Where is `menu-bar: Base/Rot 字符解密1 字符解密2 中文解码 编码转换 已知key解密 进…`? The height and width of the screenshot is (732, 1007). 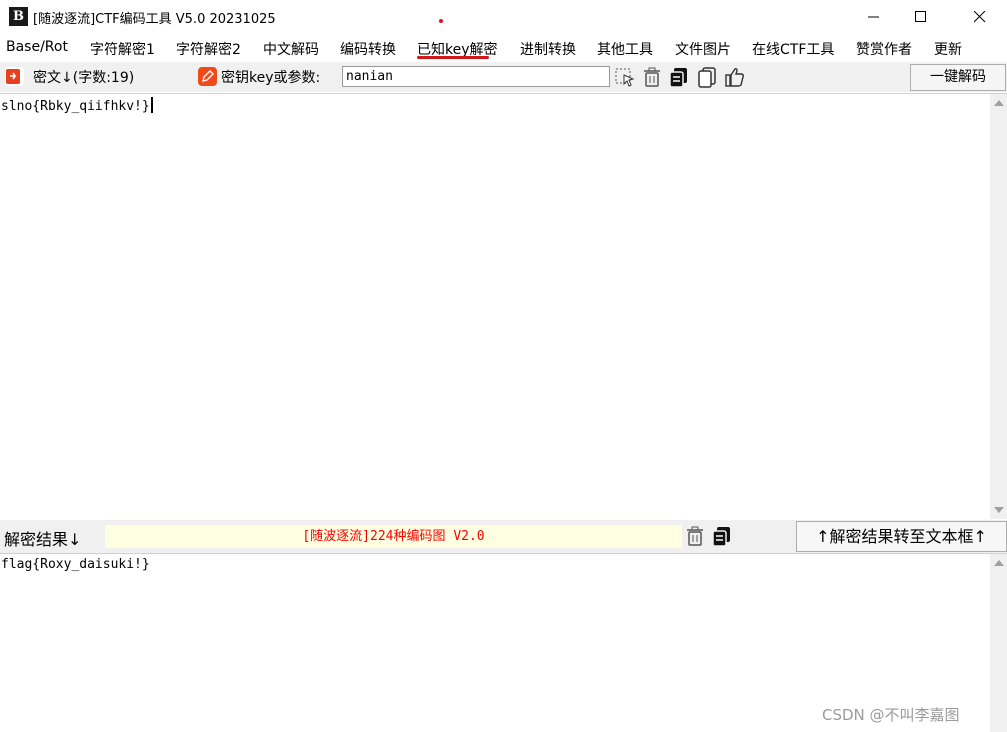 menu-bar: Base/Rot 字符解密1 字符解密2 中文解码 编码转换 已知key解密 进… is located at coordinates (503, 48).